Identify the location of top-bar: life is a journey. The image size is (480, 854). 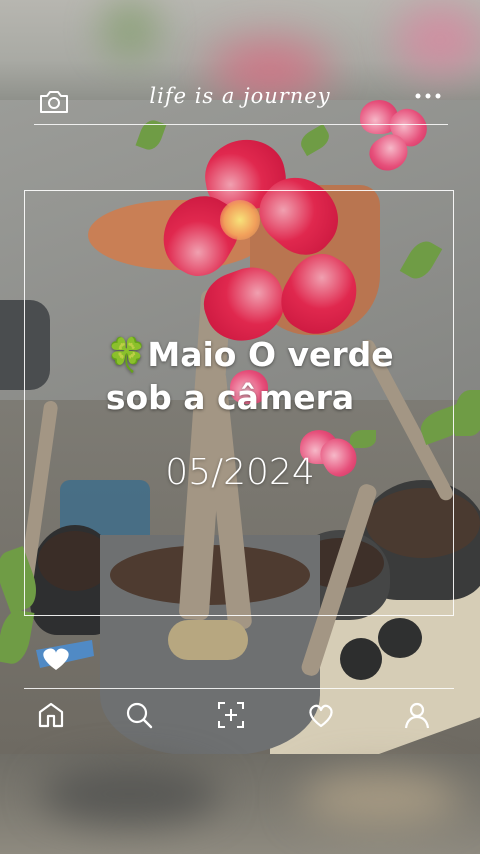
(240, 104).